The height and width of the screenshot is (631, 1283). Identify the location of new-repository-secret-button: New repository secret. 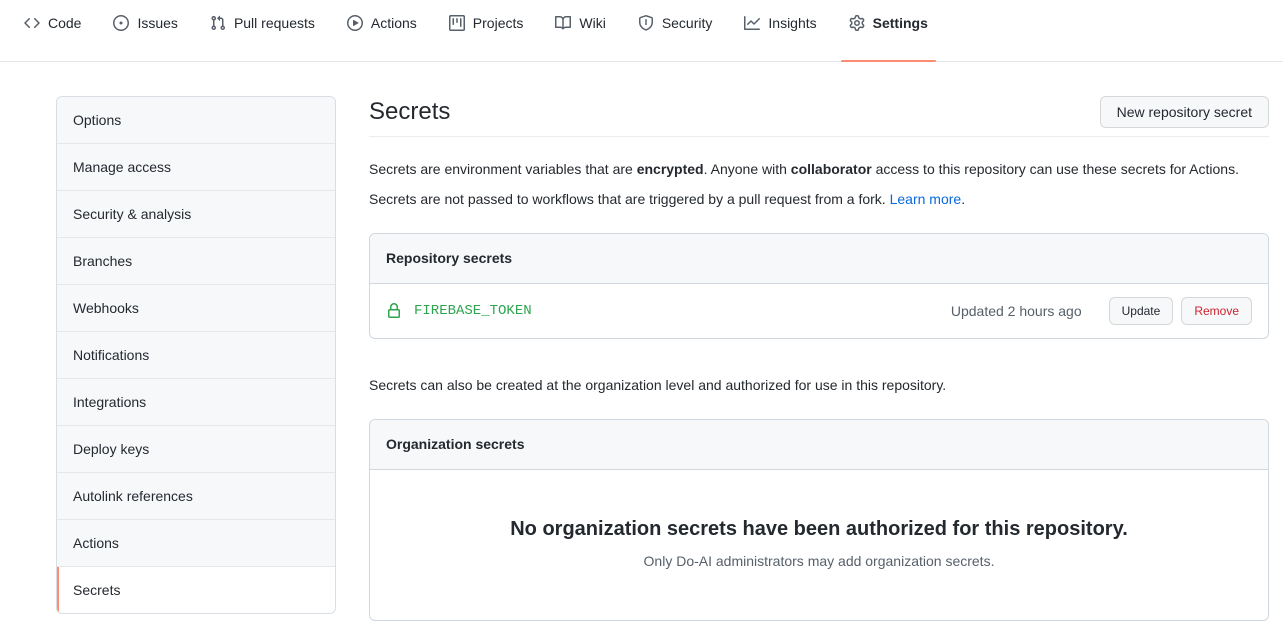
(1184, 112).